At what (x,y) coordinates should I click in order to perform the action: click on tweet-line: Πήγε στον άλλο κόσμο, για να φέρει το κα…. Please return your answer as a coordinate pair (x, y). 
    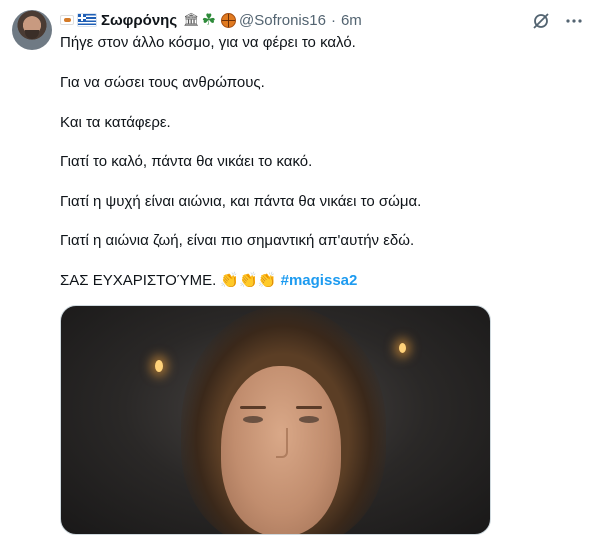
    Looking at the image, I should click on (208, 42).